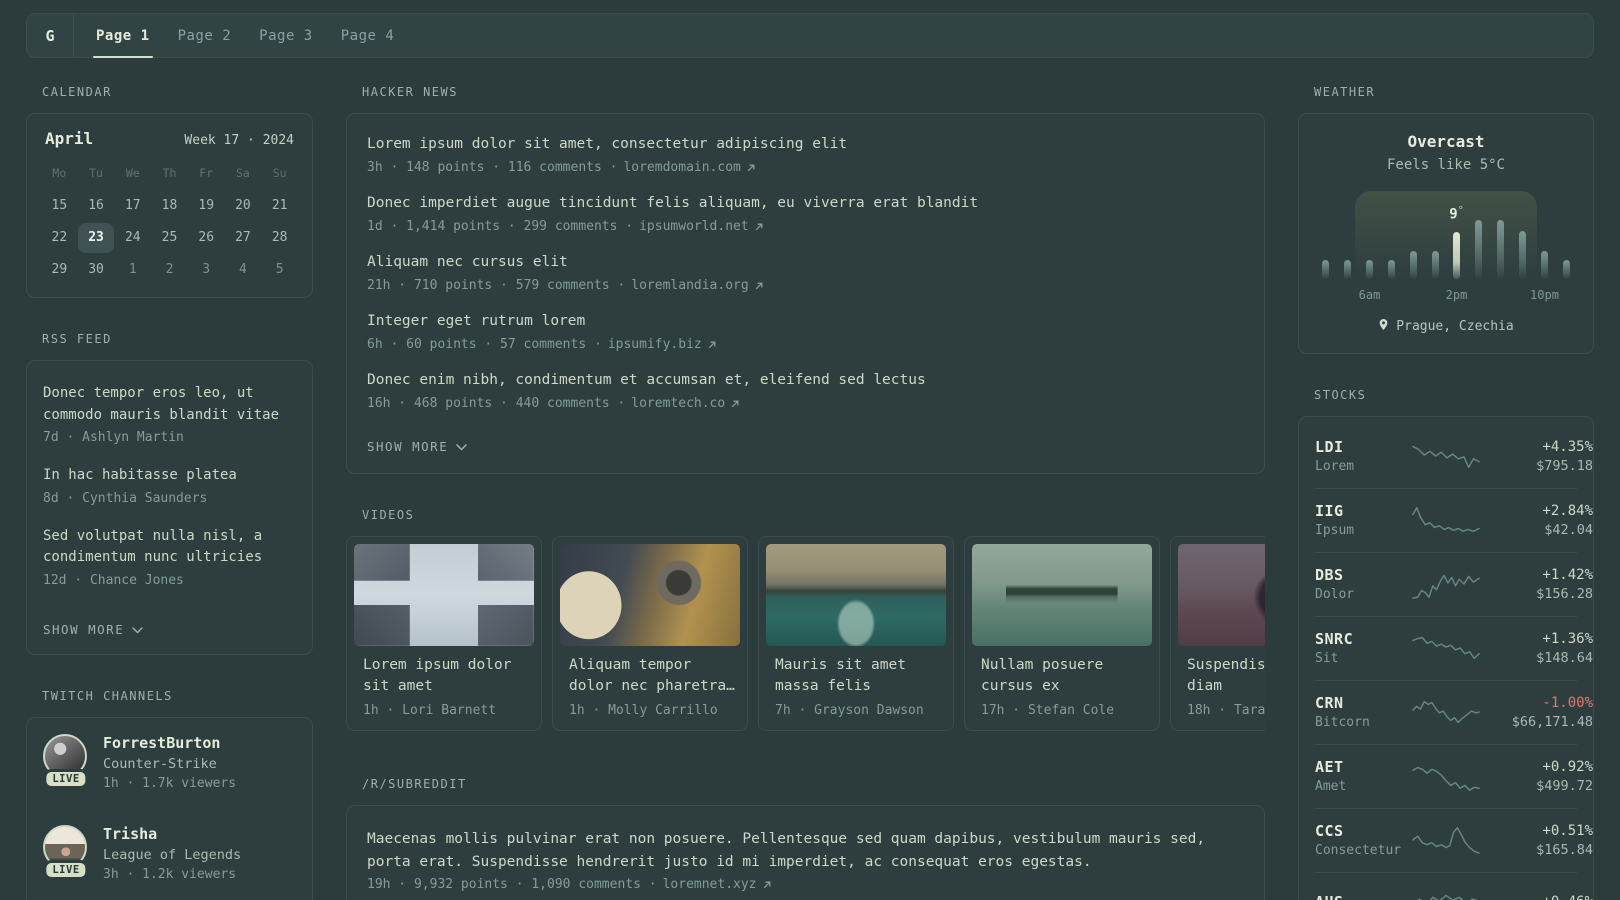 This screenshot has height=900, width=1620. Describe the element at coordinates (169, 764) in the screenshot. I see `twitch-channel-game: Counter-Strike` at that location.